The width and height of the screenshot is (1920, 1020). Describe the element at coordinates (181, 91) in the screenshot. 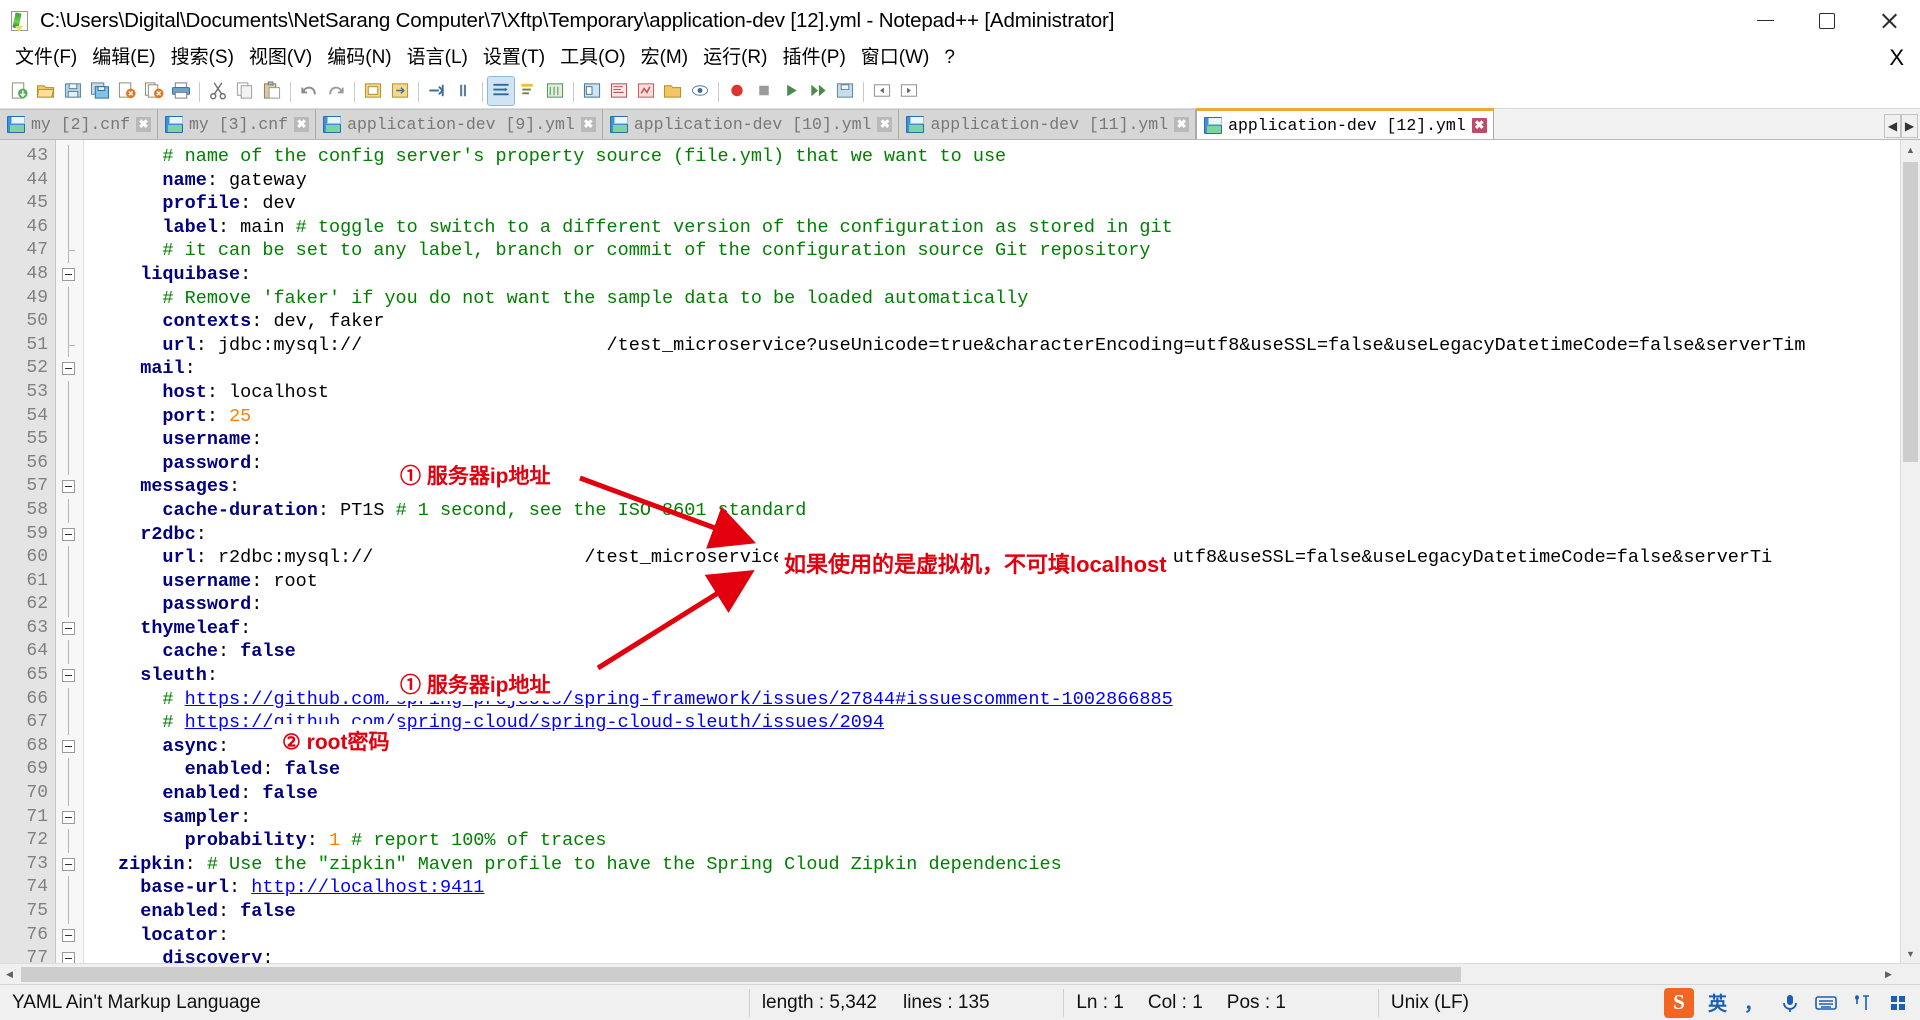

I see `print-button` at that location.